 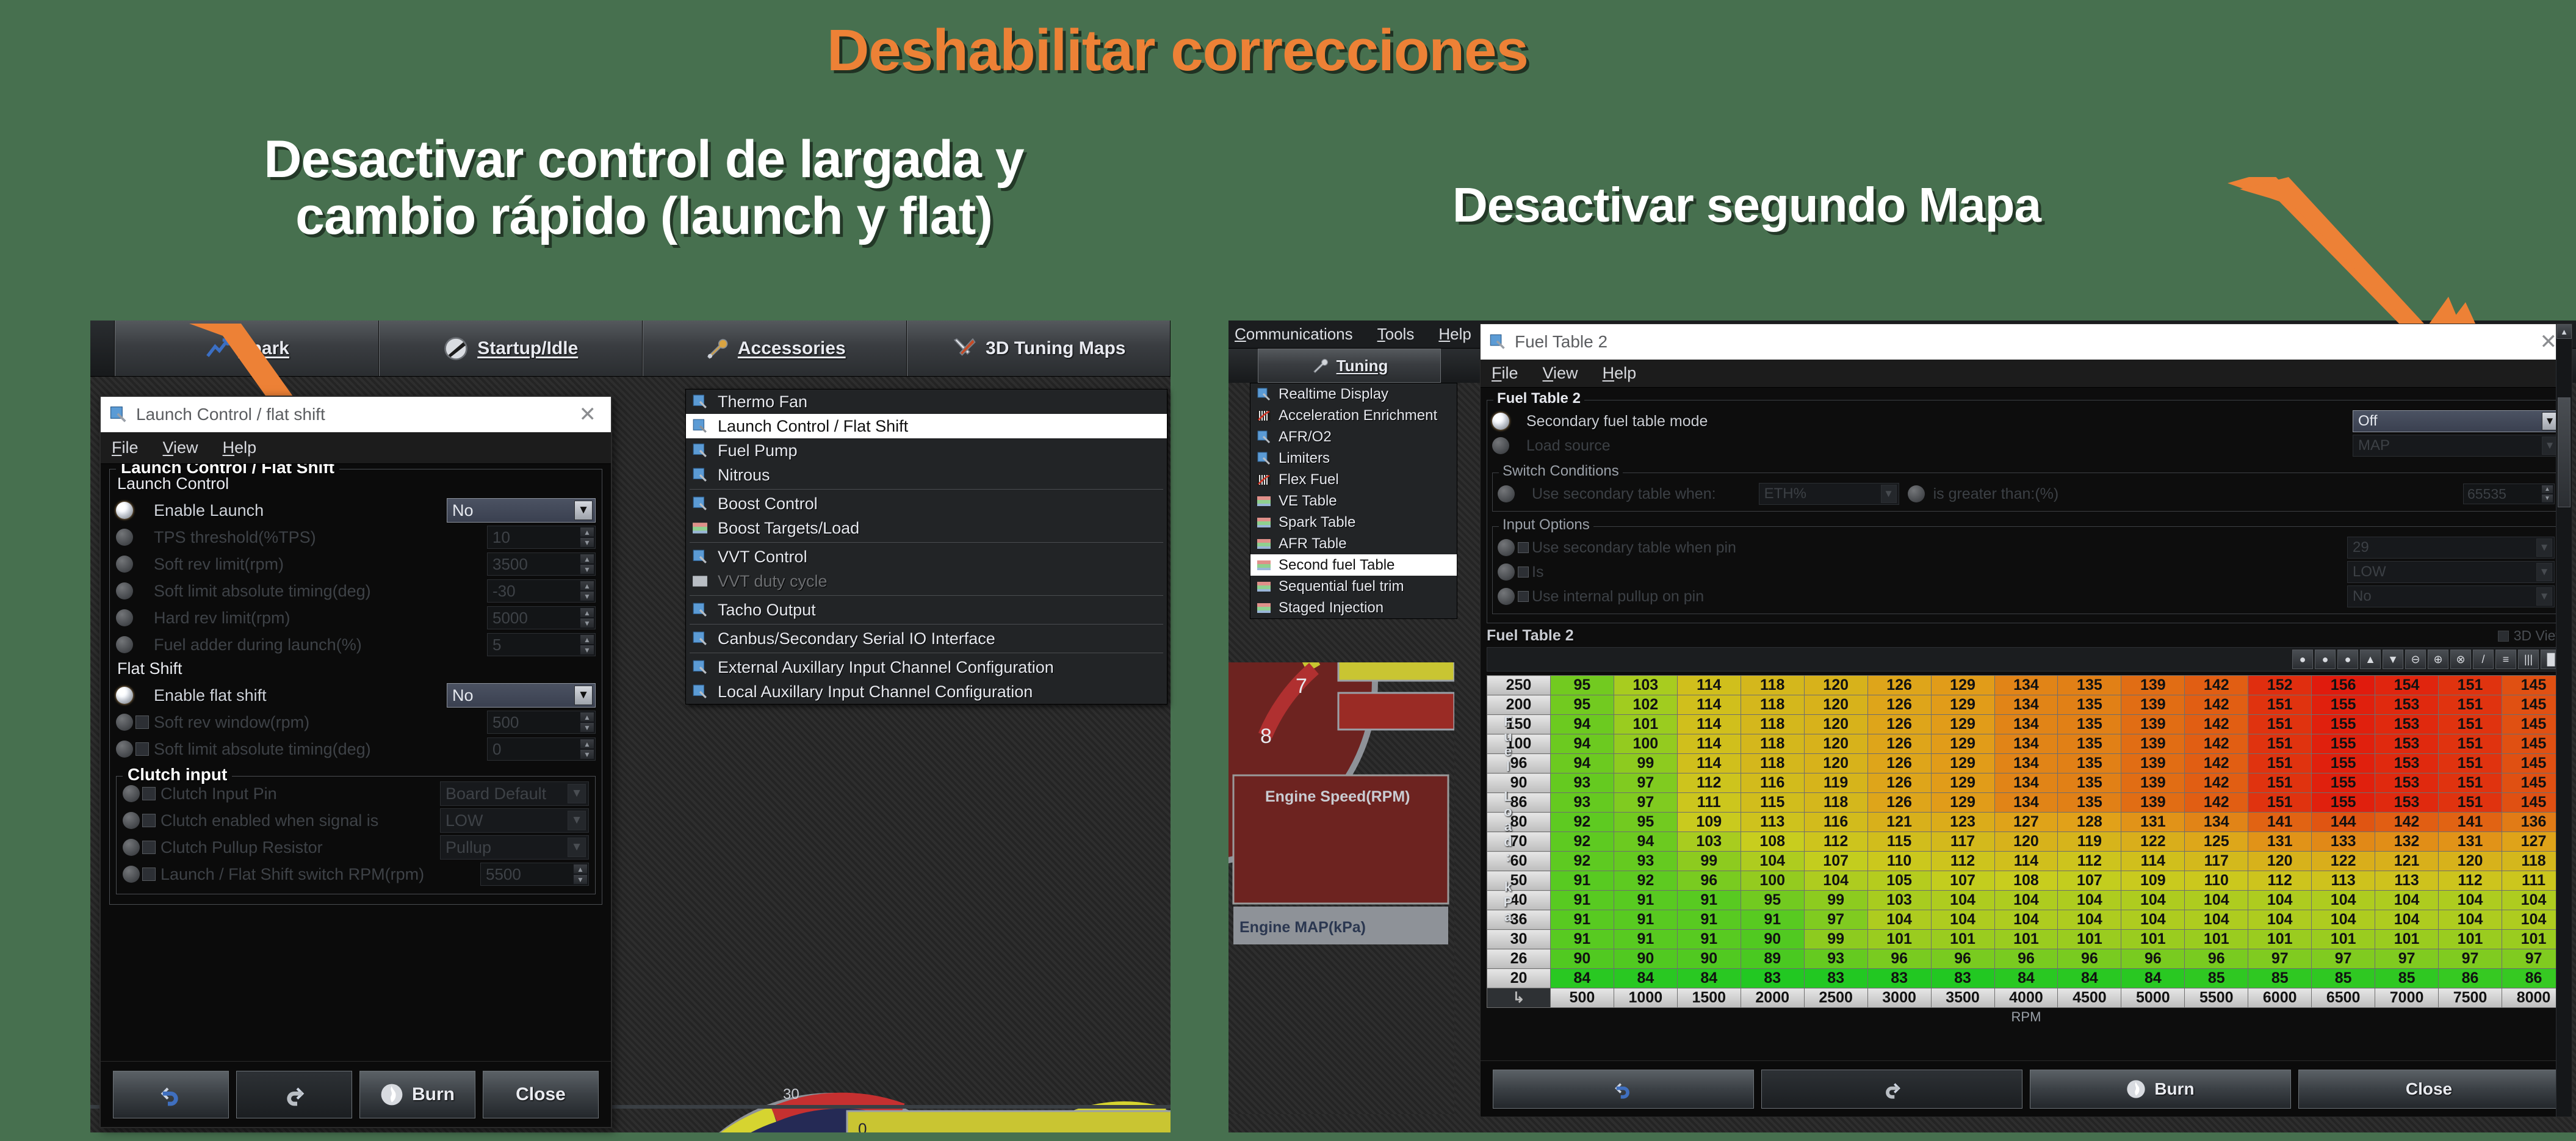 What do you see at coordinates (1519, 861) in the screenshot?
I see `row-header-cell: 60` at bounding box center [1519, 861].